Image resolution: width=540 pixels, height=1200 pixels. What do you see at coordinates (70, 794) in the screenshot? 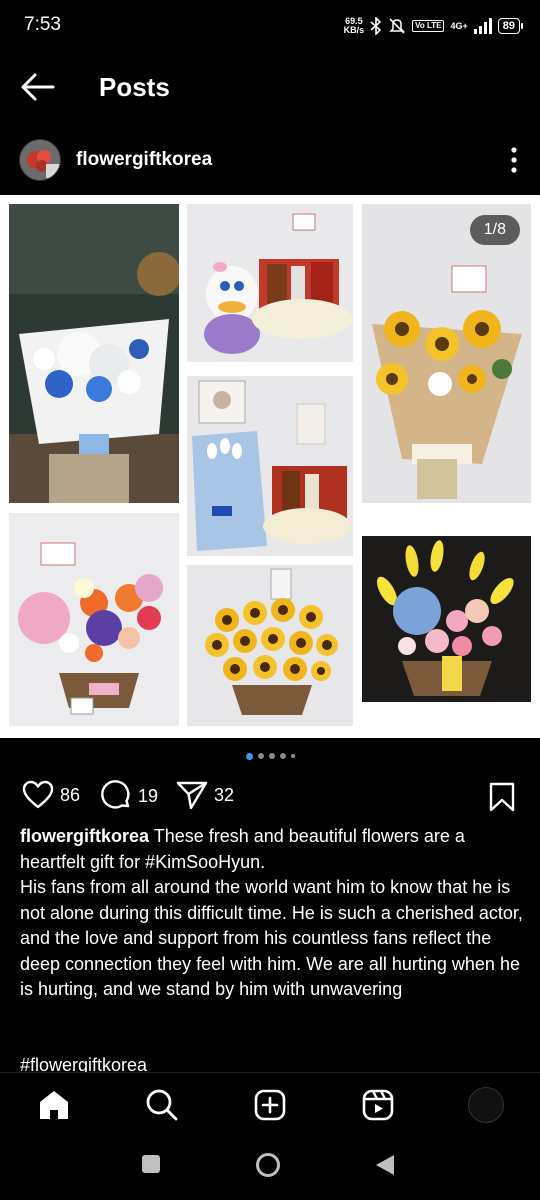
I see `like-count: 86` at bounding box center [70, 794].